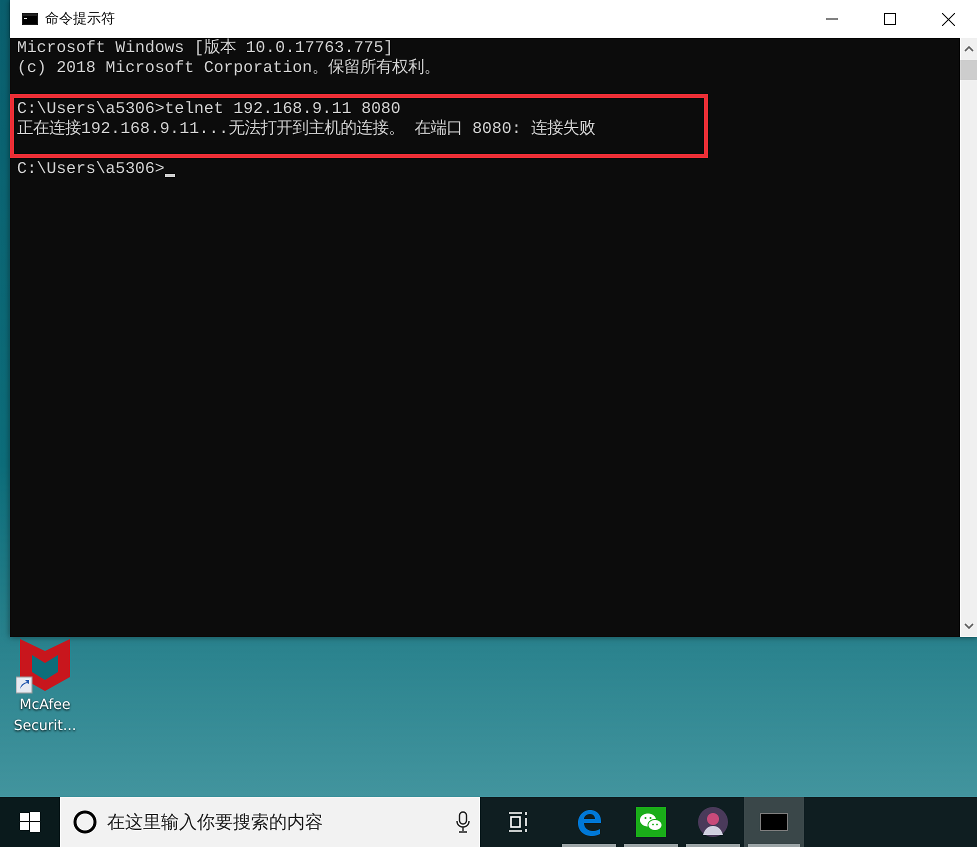  I want to click on microphone-icon, so click(463, 822).